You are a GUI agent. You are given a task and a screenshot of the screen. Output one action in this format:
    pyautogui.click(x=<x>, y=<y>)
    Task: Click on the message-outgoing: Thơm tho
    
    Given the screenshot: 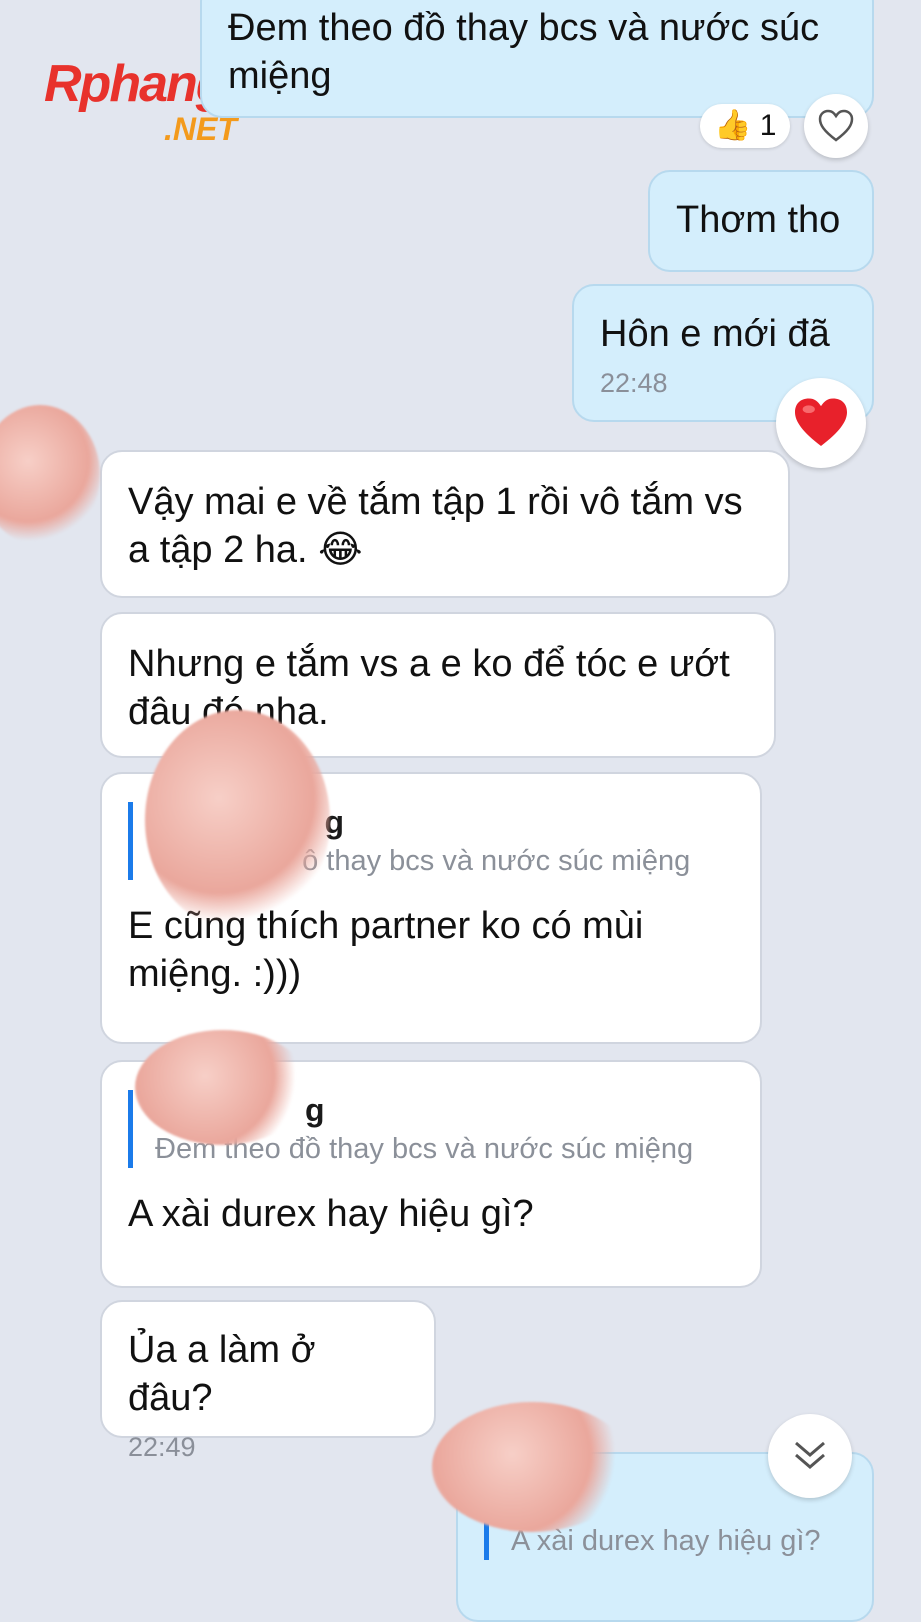 What is the action you would take?
    pyautogui.click(x=761, y=221)
    